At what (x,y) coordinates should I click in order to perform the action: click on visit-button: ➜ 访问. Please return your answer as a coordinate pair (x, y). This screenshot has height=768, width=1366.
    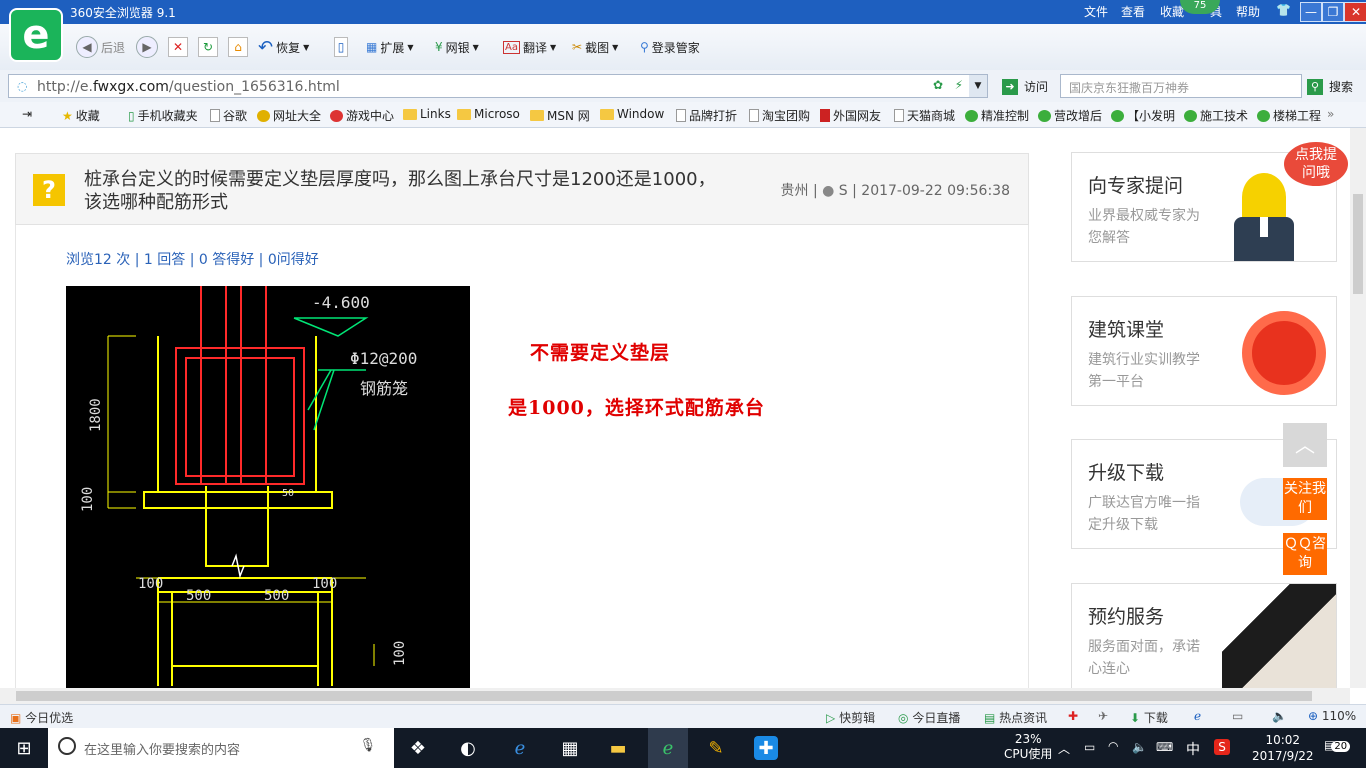
    Looking at the image, I should click on (1025, 86).